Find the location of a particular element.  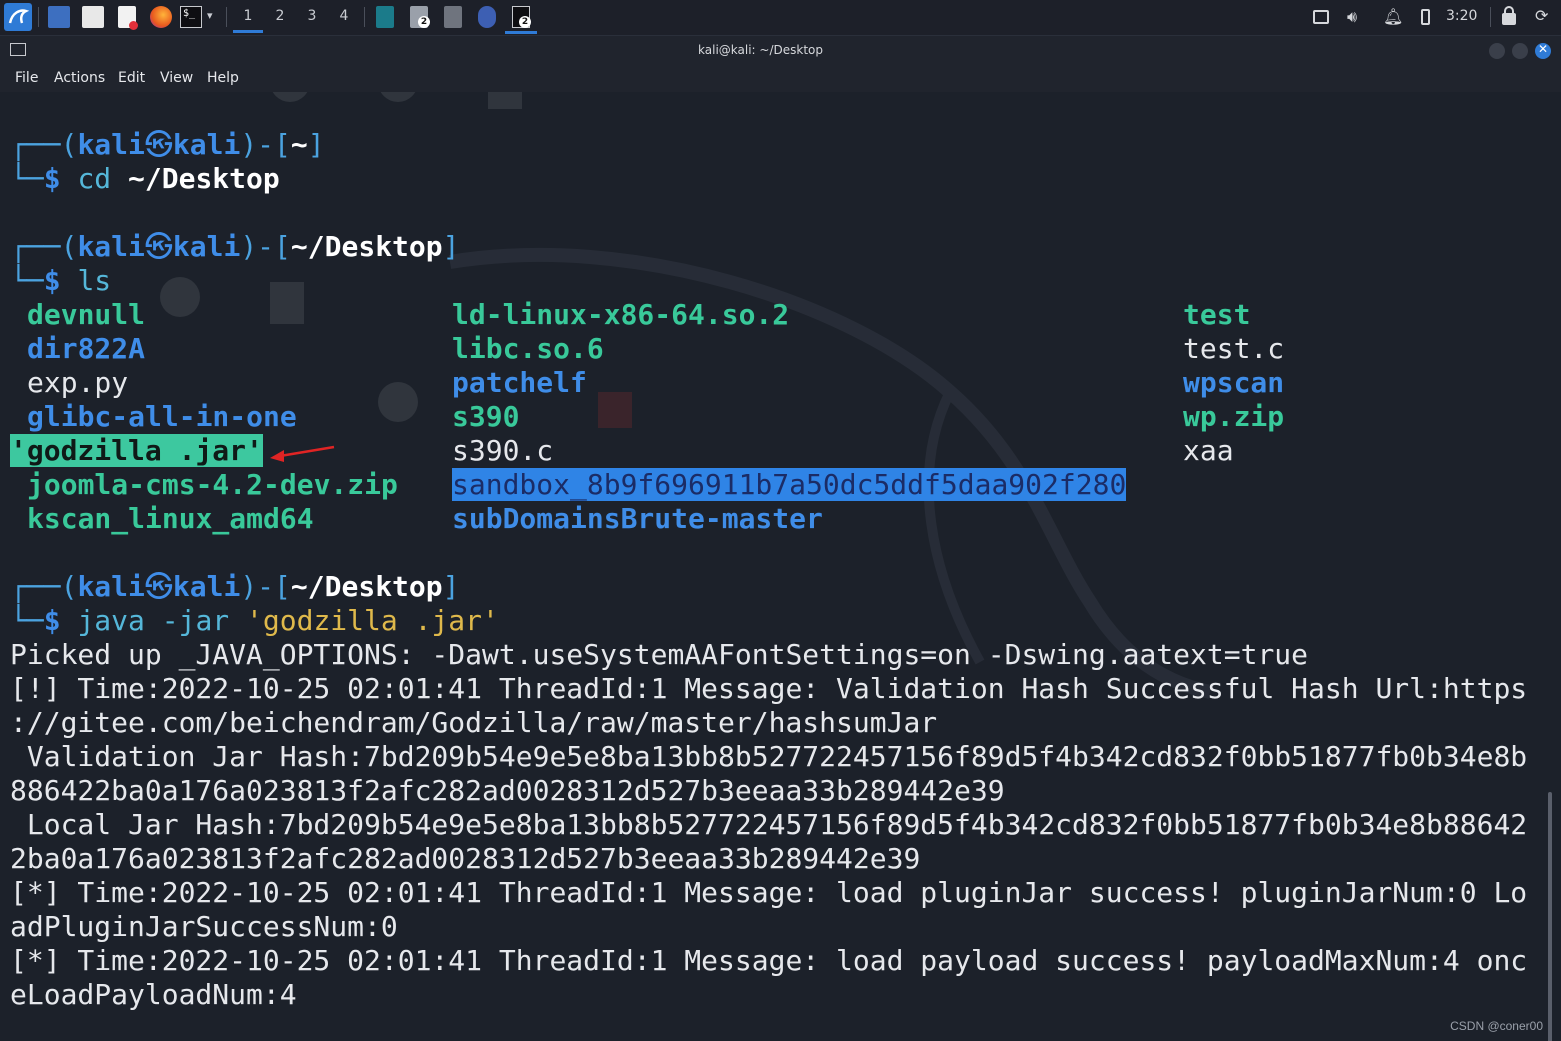

menu-help: Help is located at coordinates (223, 78).